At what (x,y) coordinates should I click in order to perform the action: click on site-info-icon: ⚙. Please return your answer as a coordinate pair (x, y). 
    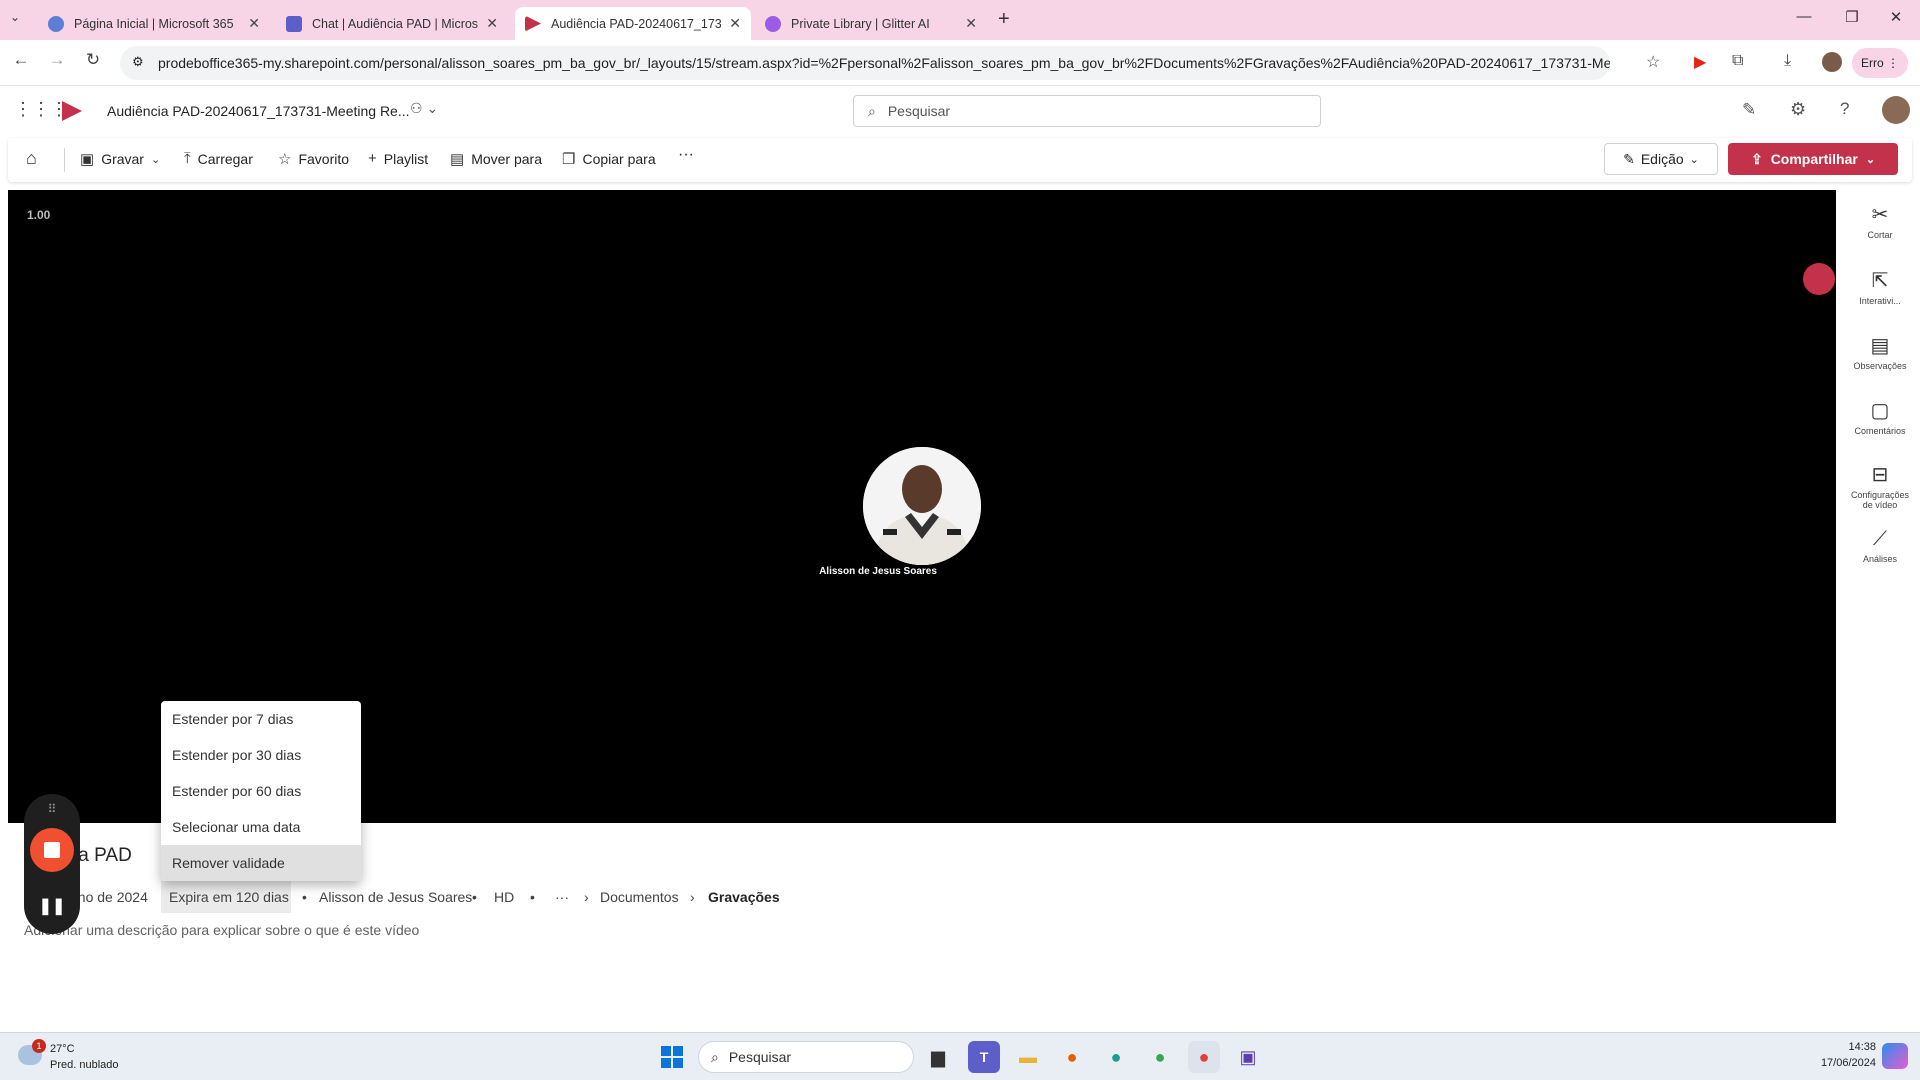
    Looking at the image, I should click on (138, 62).